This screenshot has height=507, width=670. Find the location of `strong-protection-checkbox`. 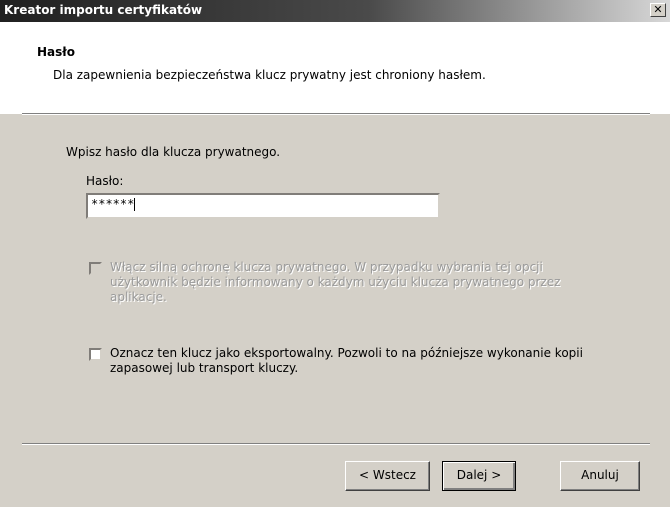

strong-protection-checkbox is located at coordinates (95, 268).